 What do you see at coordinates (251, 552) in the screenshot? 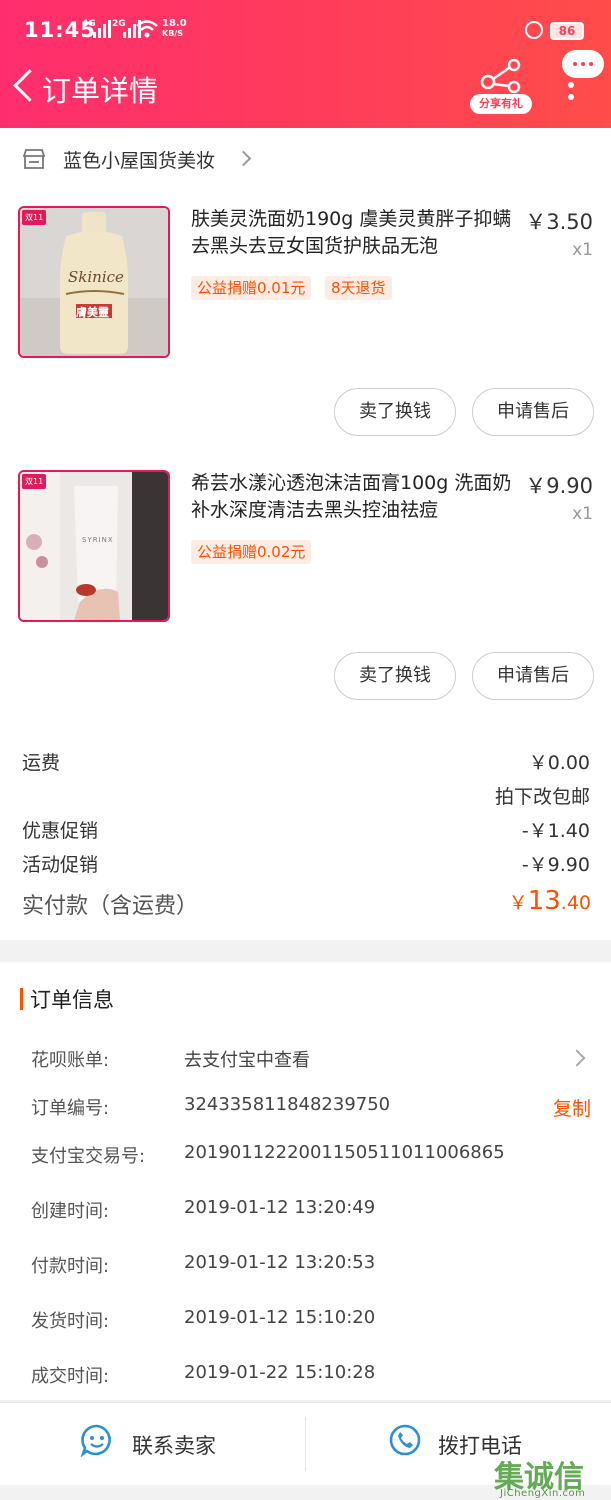
I see `charity-badge: 公益捐赠0.02元` at bounding box center [251, 552].